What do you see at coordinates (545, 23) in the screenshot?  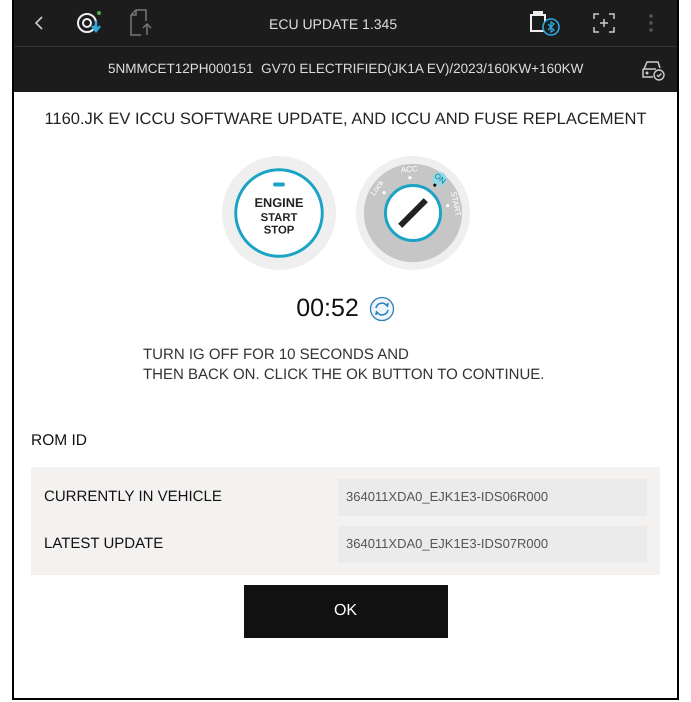 I see `bluetooth-card-icon` at bounding box center [545, 23].